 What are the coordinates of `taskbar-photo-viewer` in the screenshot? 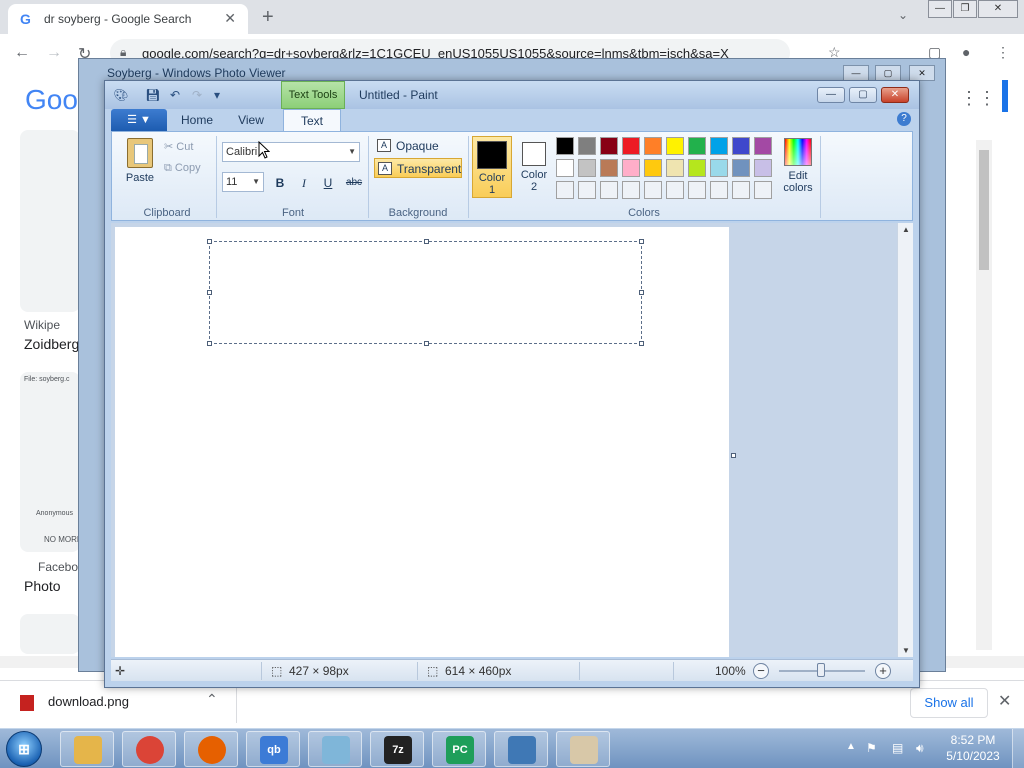 It's located at (521, 749).